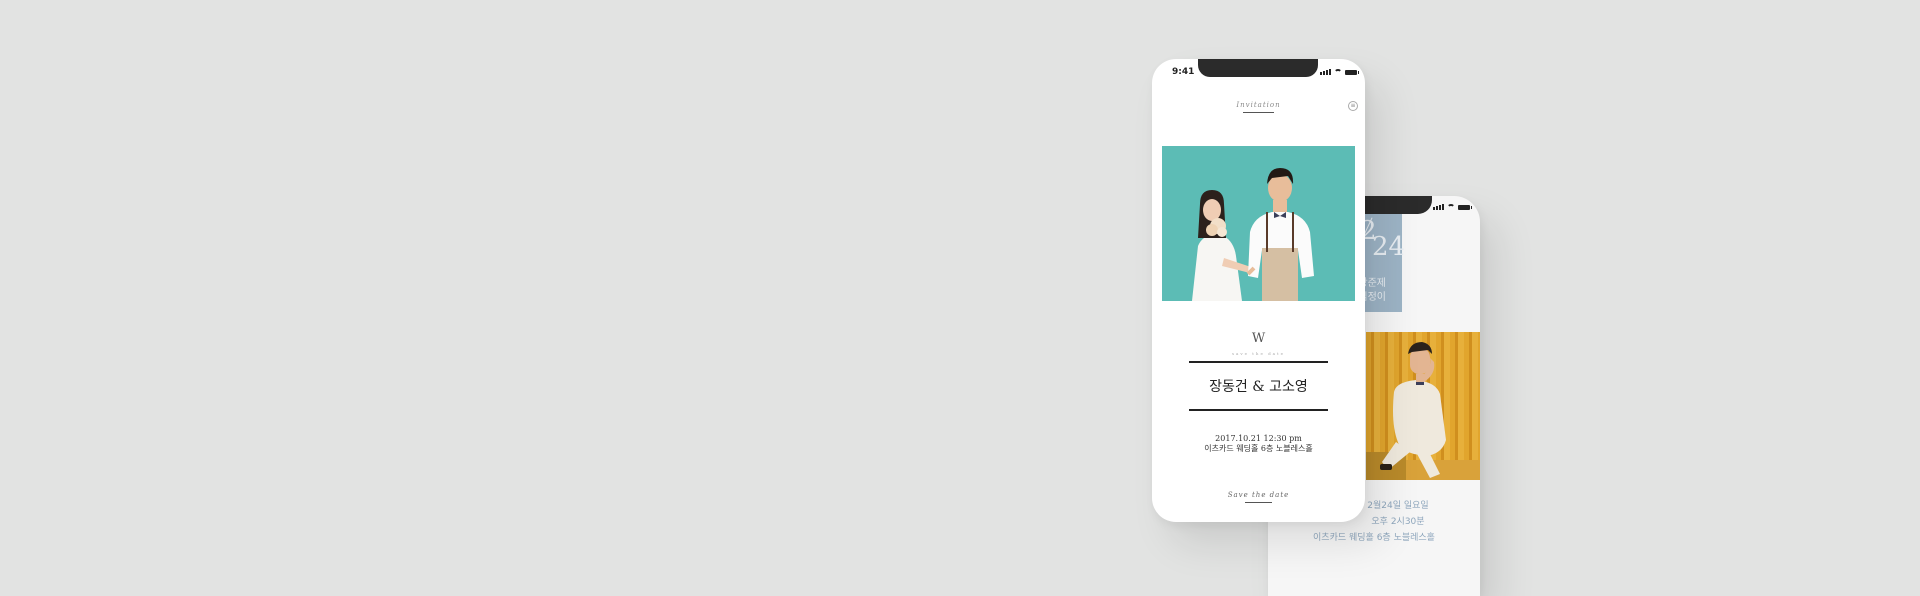 The height and width of the screenshot is (596, 1920). What do you see at coordinates (1258, 502) in the screenshot?
I see `footer-underline` at bounding box center [1258, 502].